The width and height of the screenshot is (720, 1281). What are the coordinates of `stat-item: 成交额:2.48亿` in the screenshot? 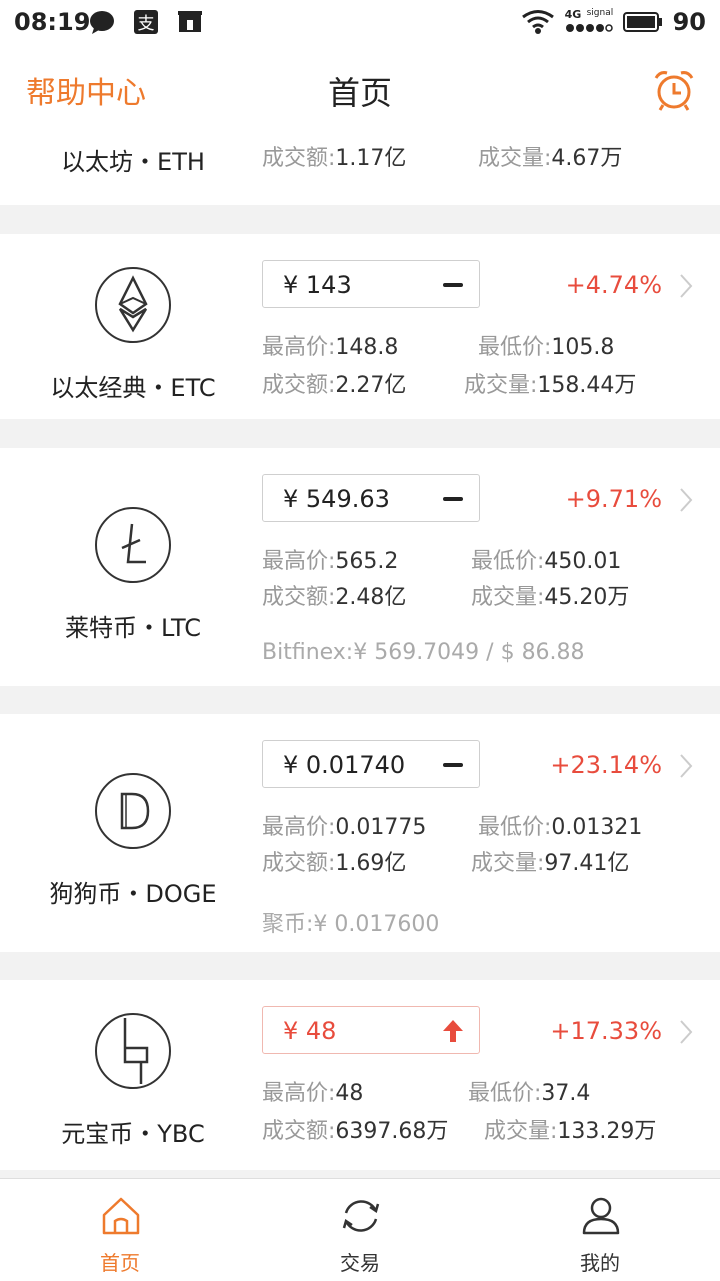 It's located at (334, 597).